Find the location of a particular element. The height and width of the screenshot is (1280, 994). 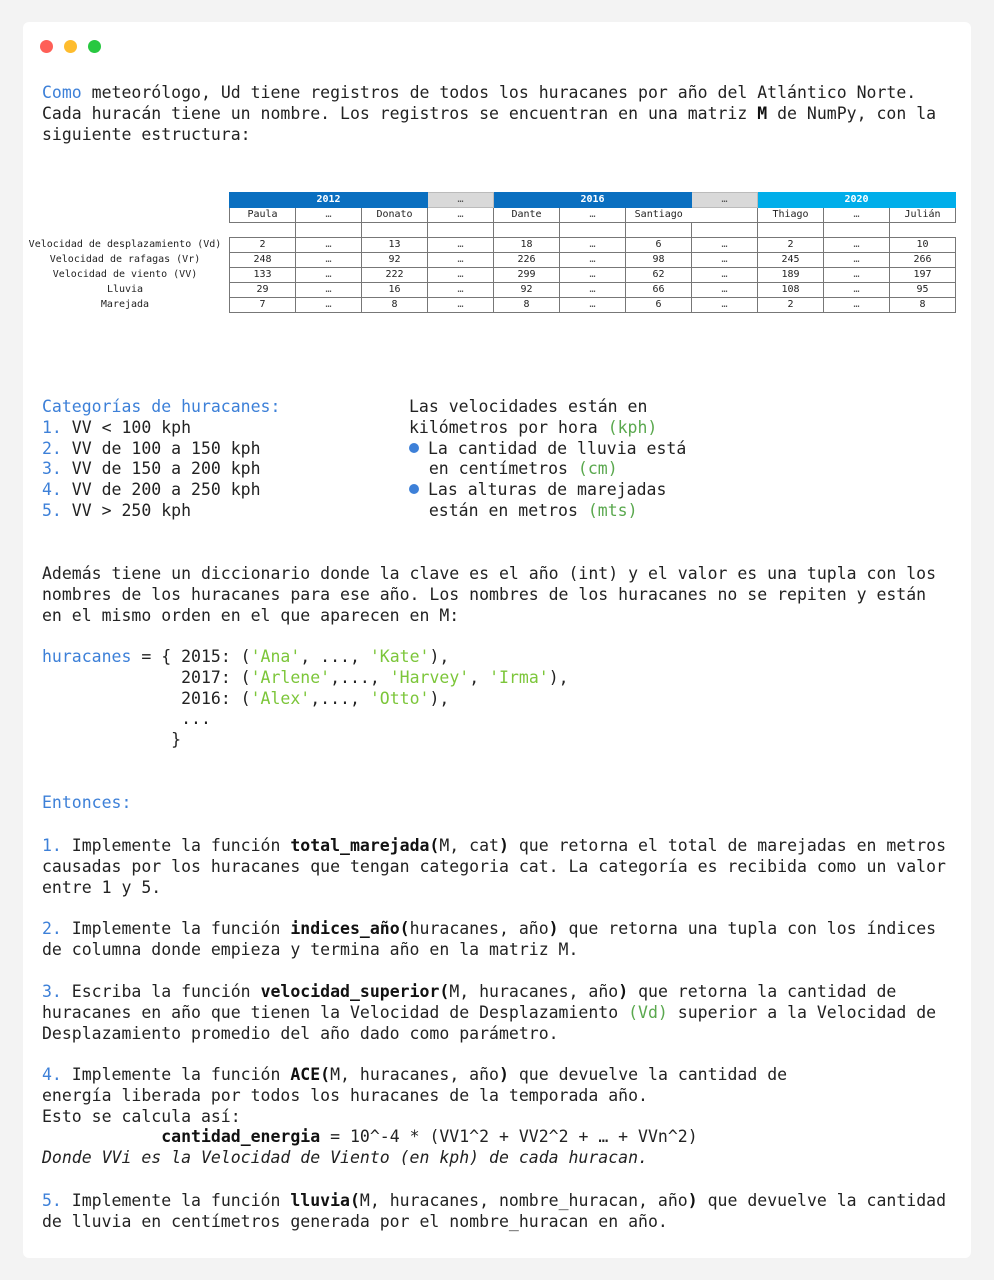

row-label: Velocidad de rafagas (Vr) is located at coordinates (125, 259).